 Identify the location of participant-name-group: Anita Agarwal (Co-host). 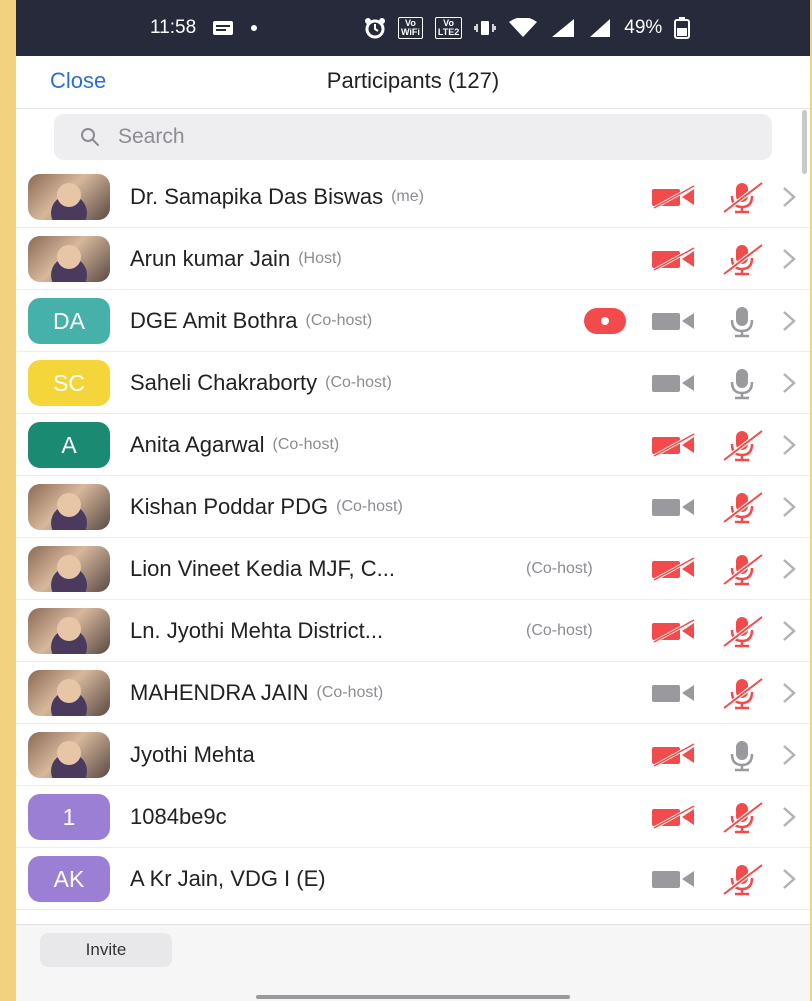
(330, 444).